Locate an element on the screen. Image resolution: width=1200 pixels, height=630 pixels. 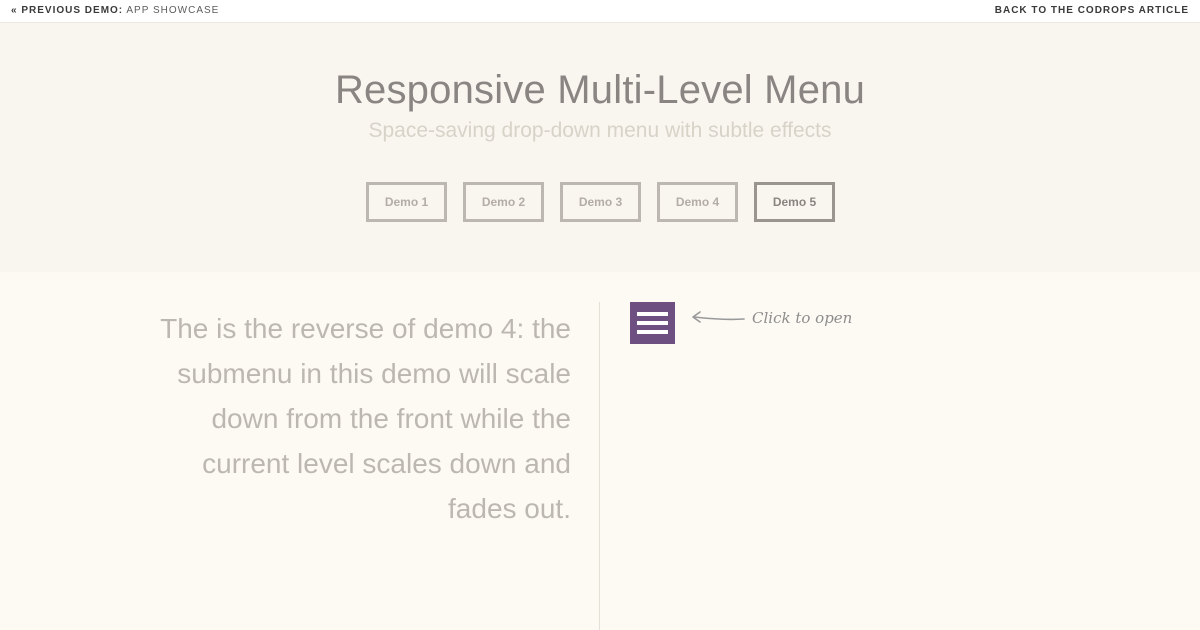
previous-demo-link: « Previous Demo: App Showcase is located at coordinates (115, 10).